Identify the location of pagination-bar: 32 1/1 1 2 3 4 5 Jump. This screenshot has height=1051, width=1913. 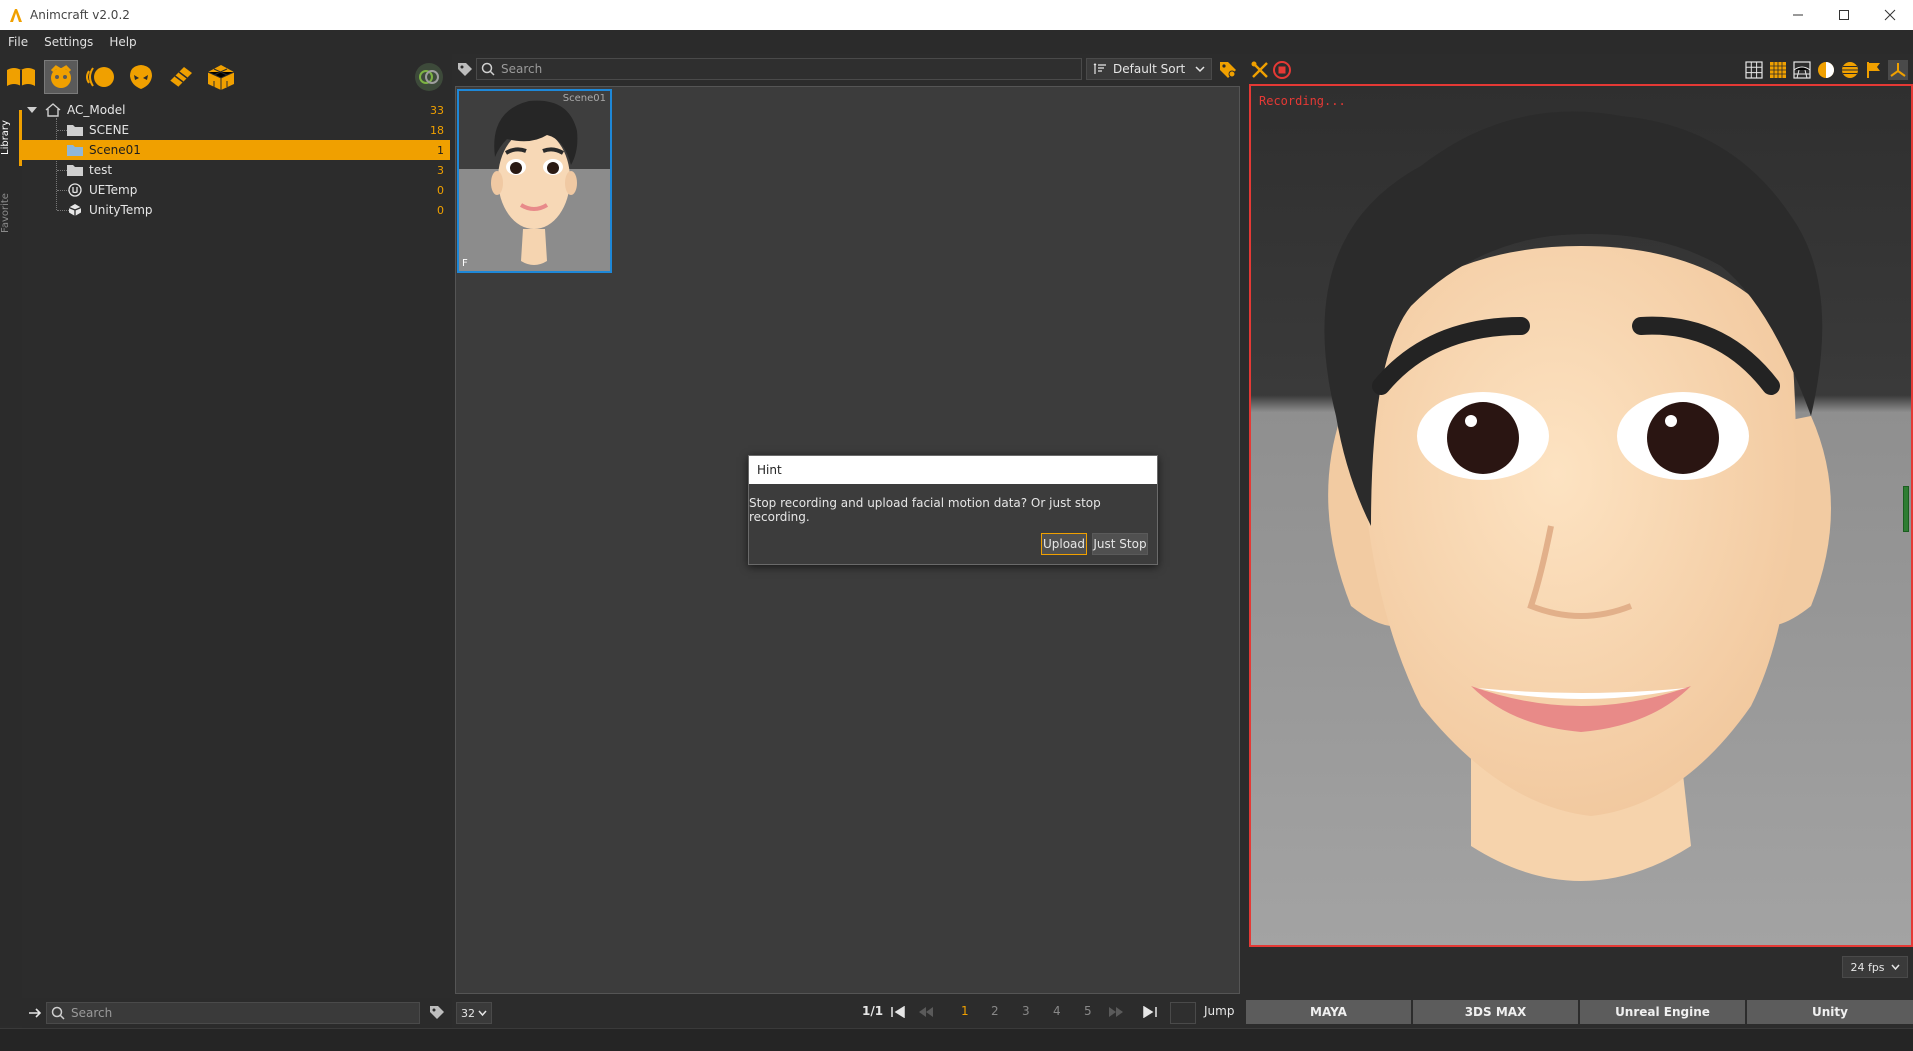
(847, 1013).